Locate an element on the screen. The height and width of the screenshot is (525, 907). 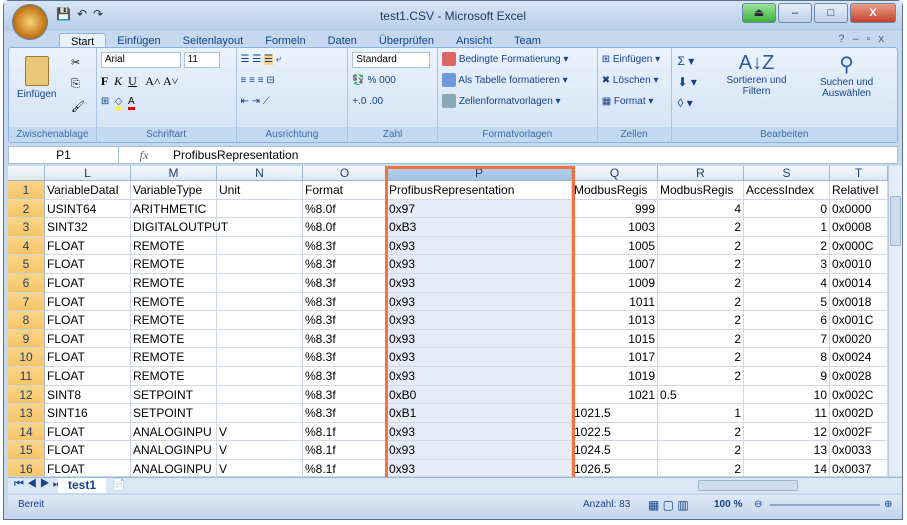
formula-input: ProfibusRepresentation is located at coordinates (533, 155).